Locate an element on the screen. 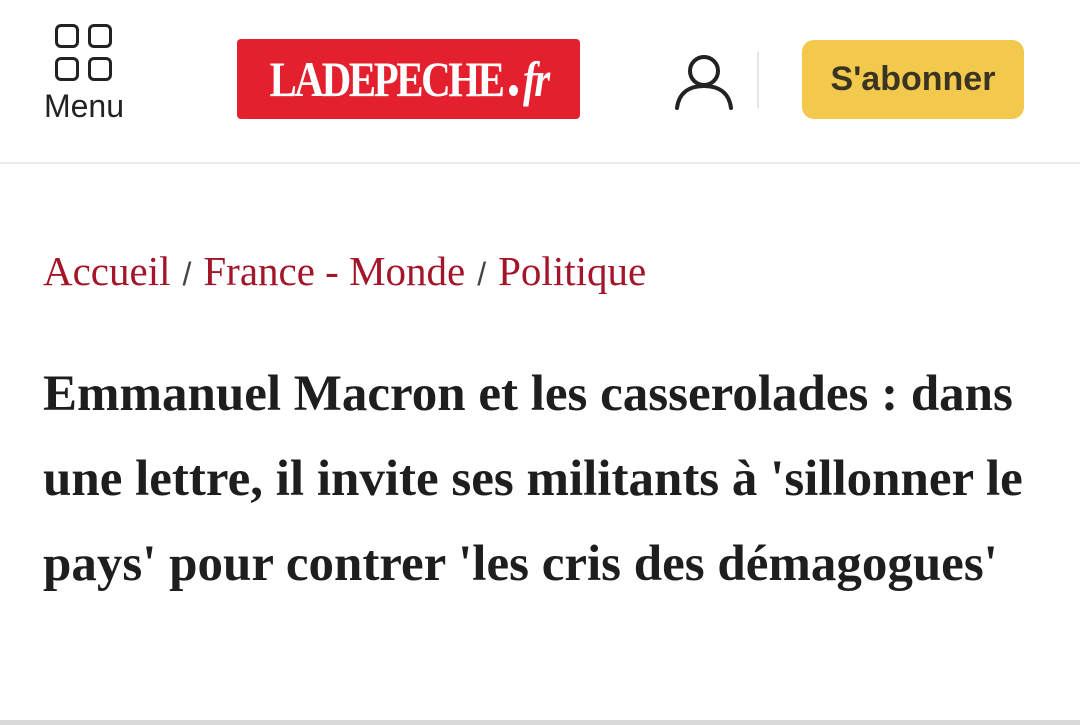 The height and width of the screenshot is (725, 1080). menu-label: Menu is located at coordinates (84, 106).